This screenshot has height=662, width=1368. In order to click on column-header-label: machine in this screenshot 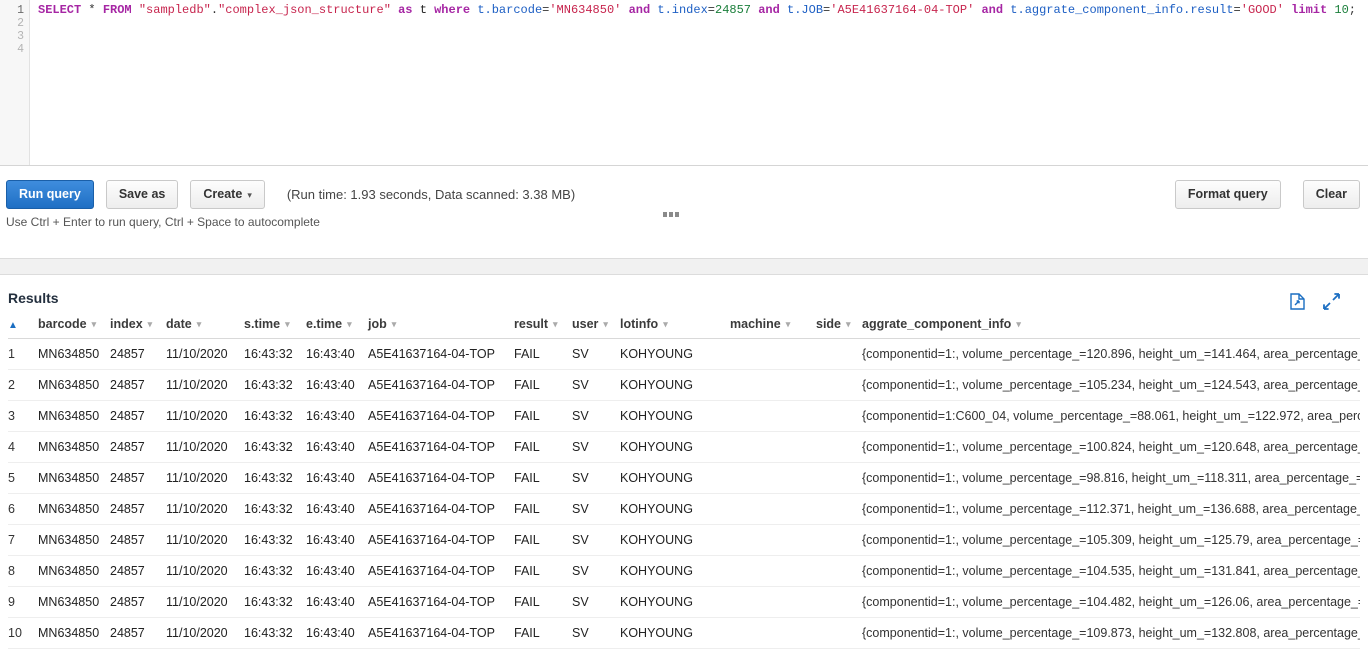, I will do `click(755, 324)`.